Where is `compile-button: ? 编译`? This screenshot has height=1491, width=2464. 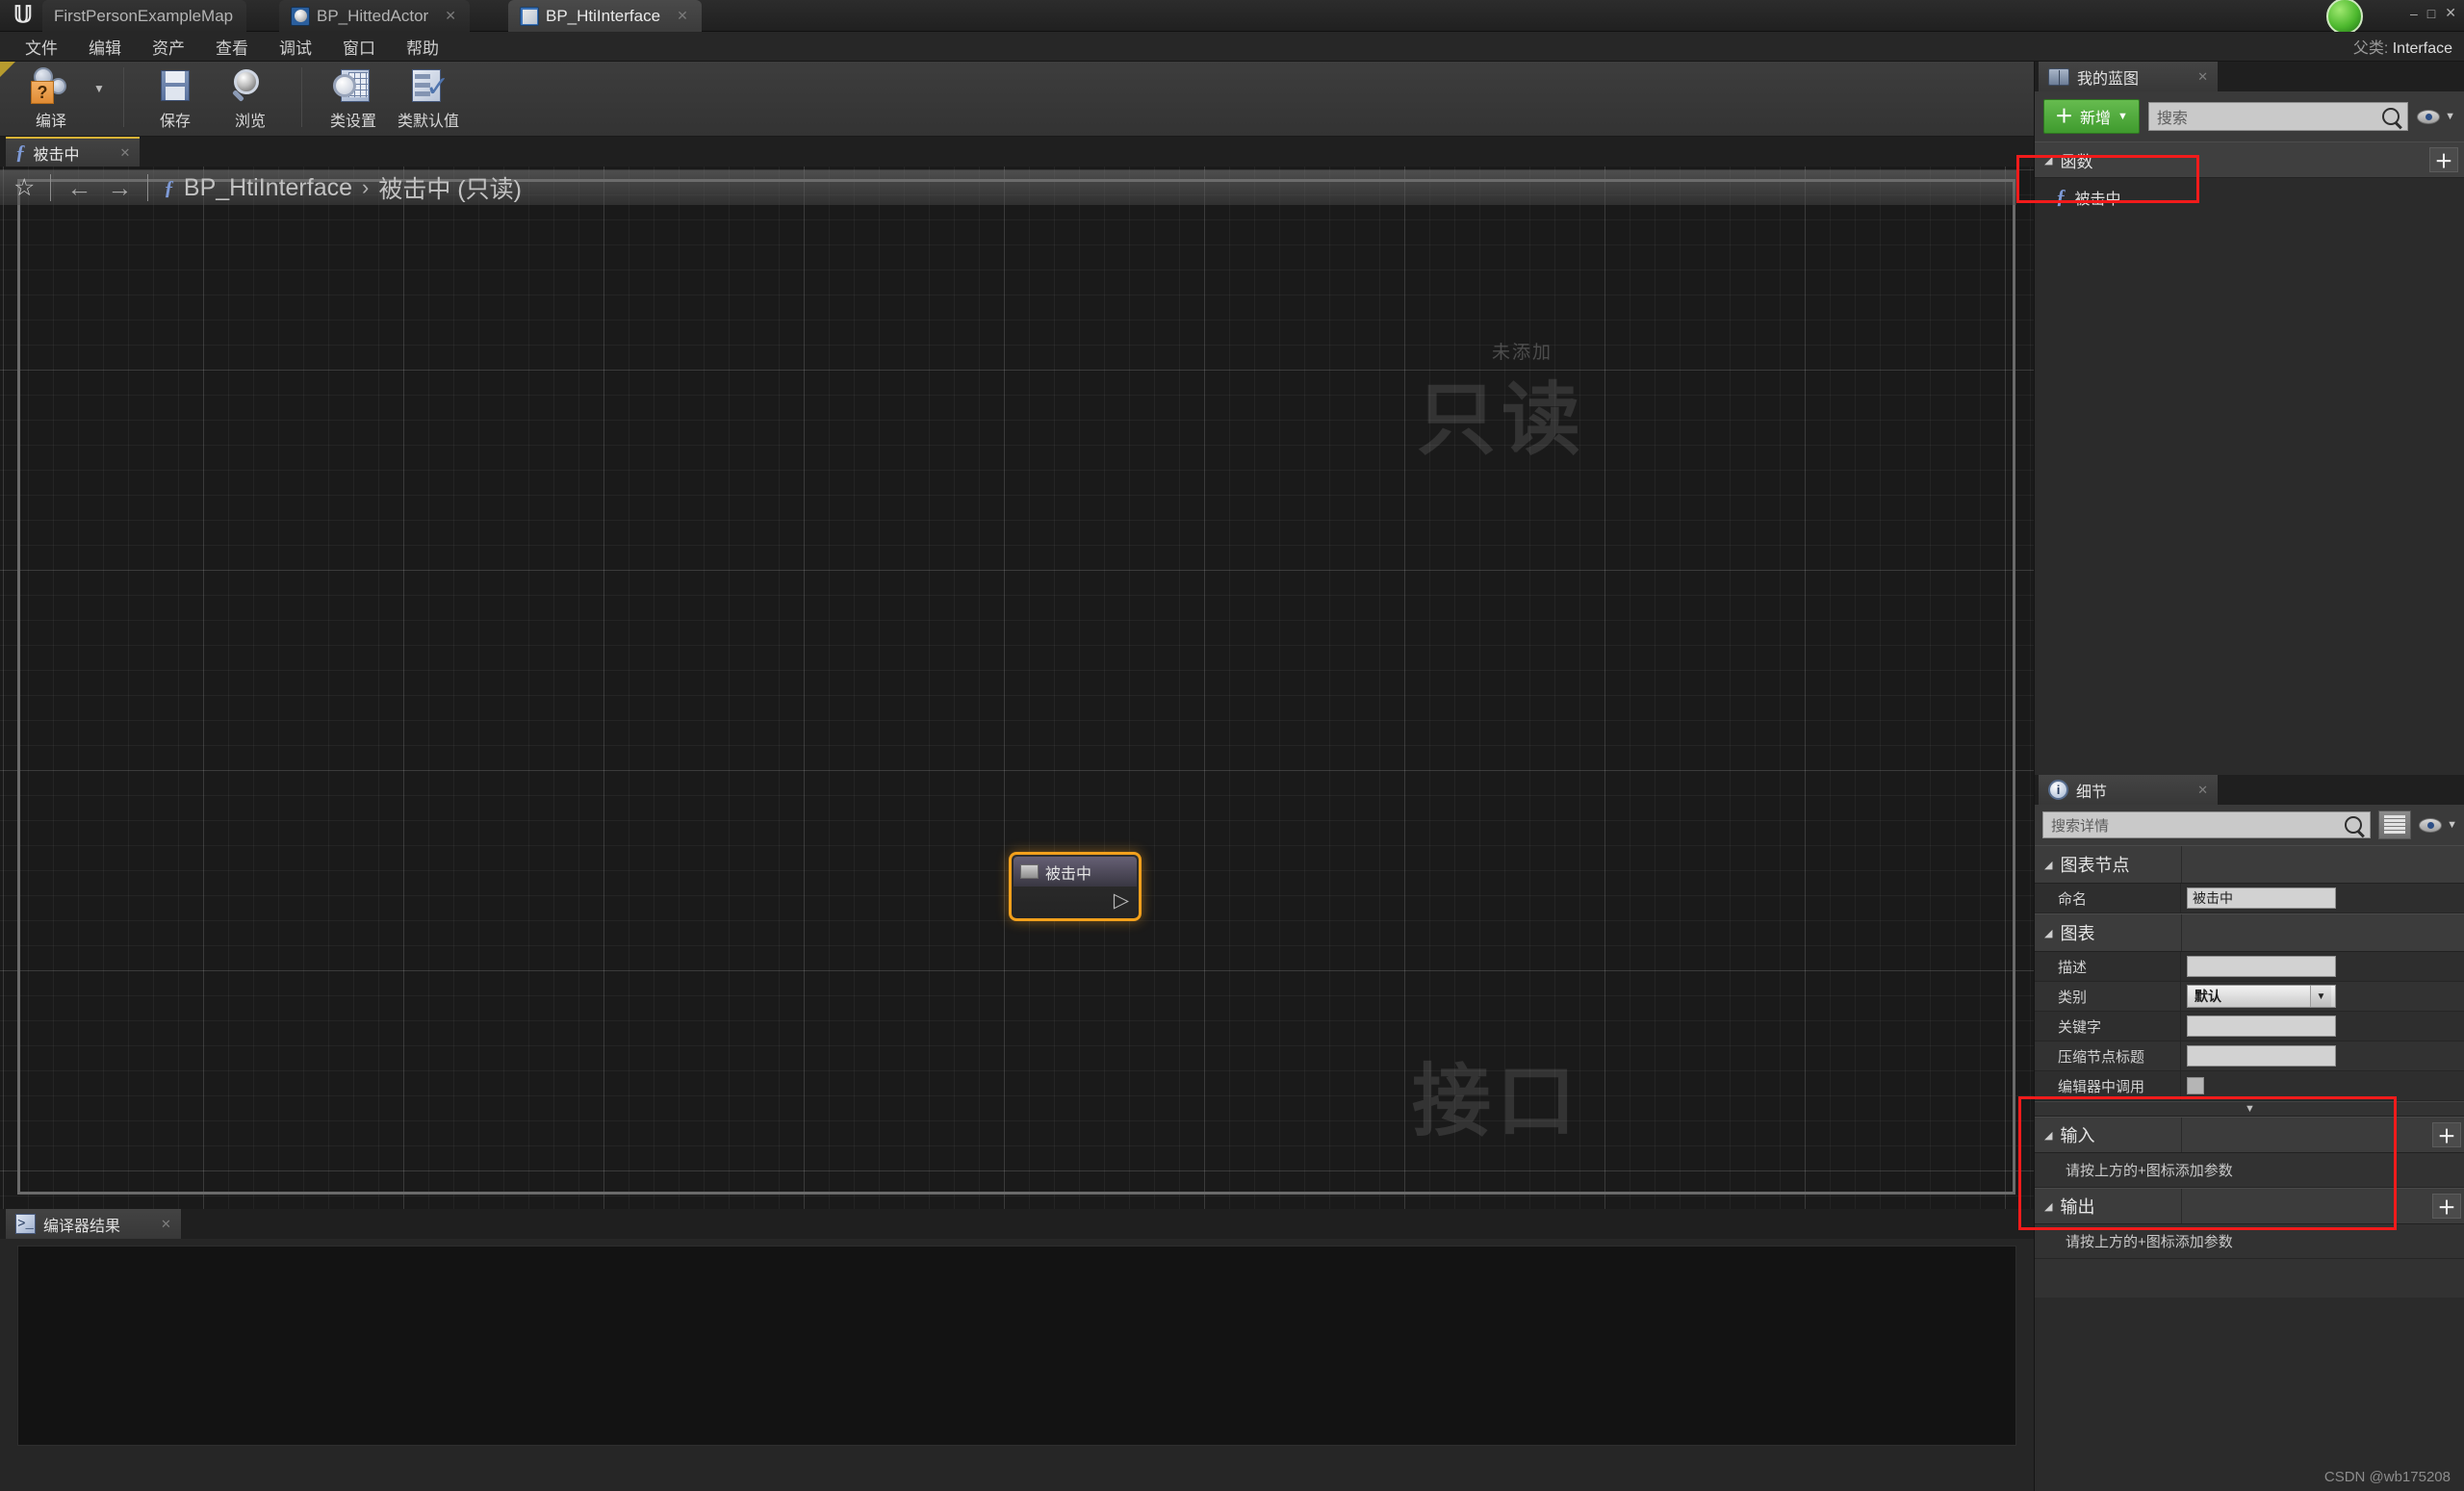 compile-button: ? 编译 is located at coordinates (51, 96).